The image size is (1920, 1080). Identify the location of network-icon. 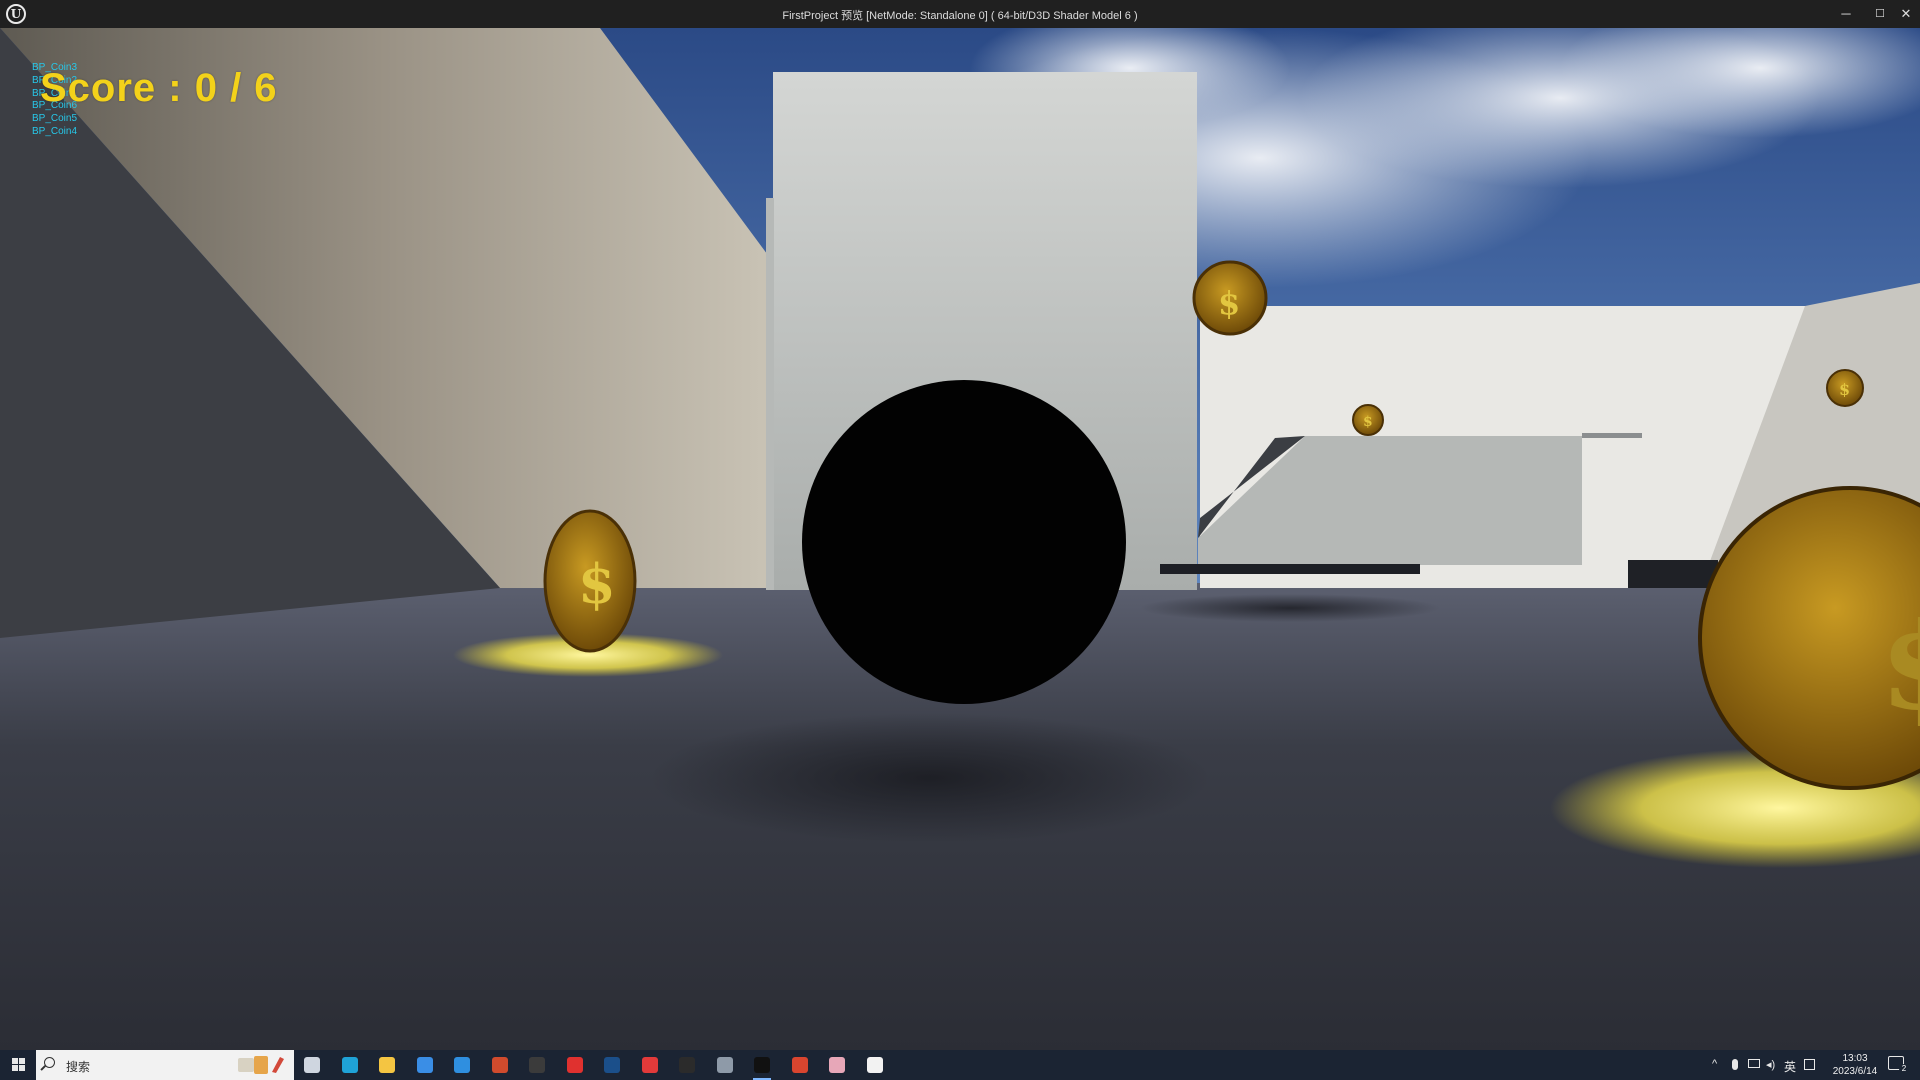
(1754, 1063).